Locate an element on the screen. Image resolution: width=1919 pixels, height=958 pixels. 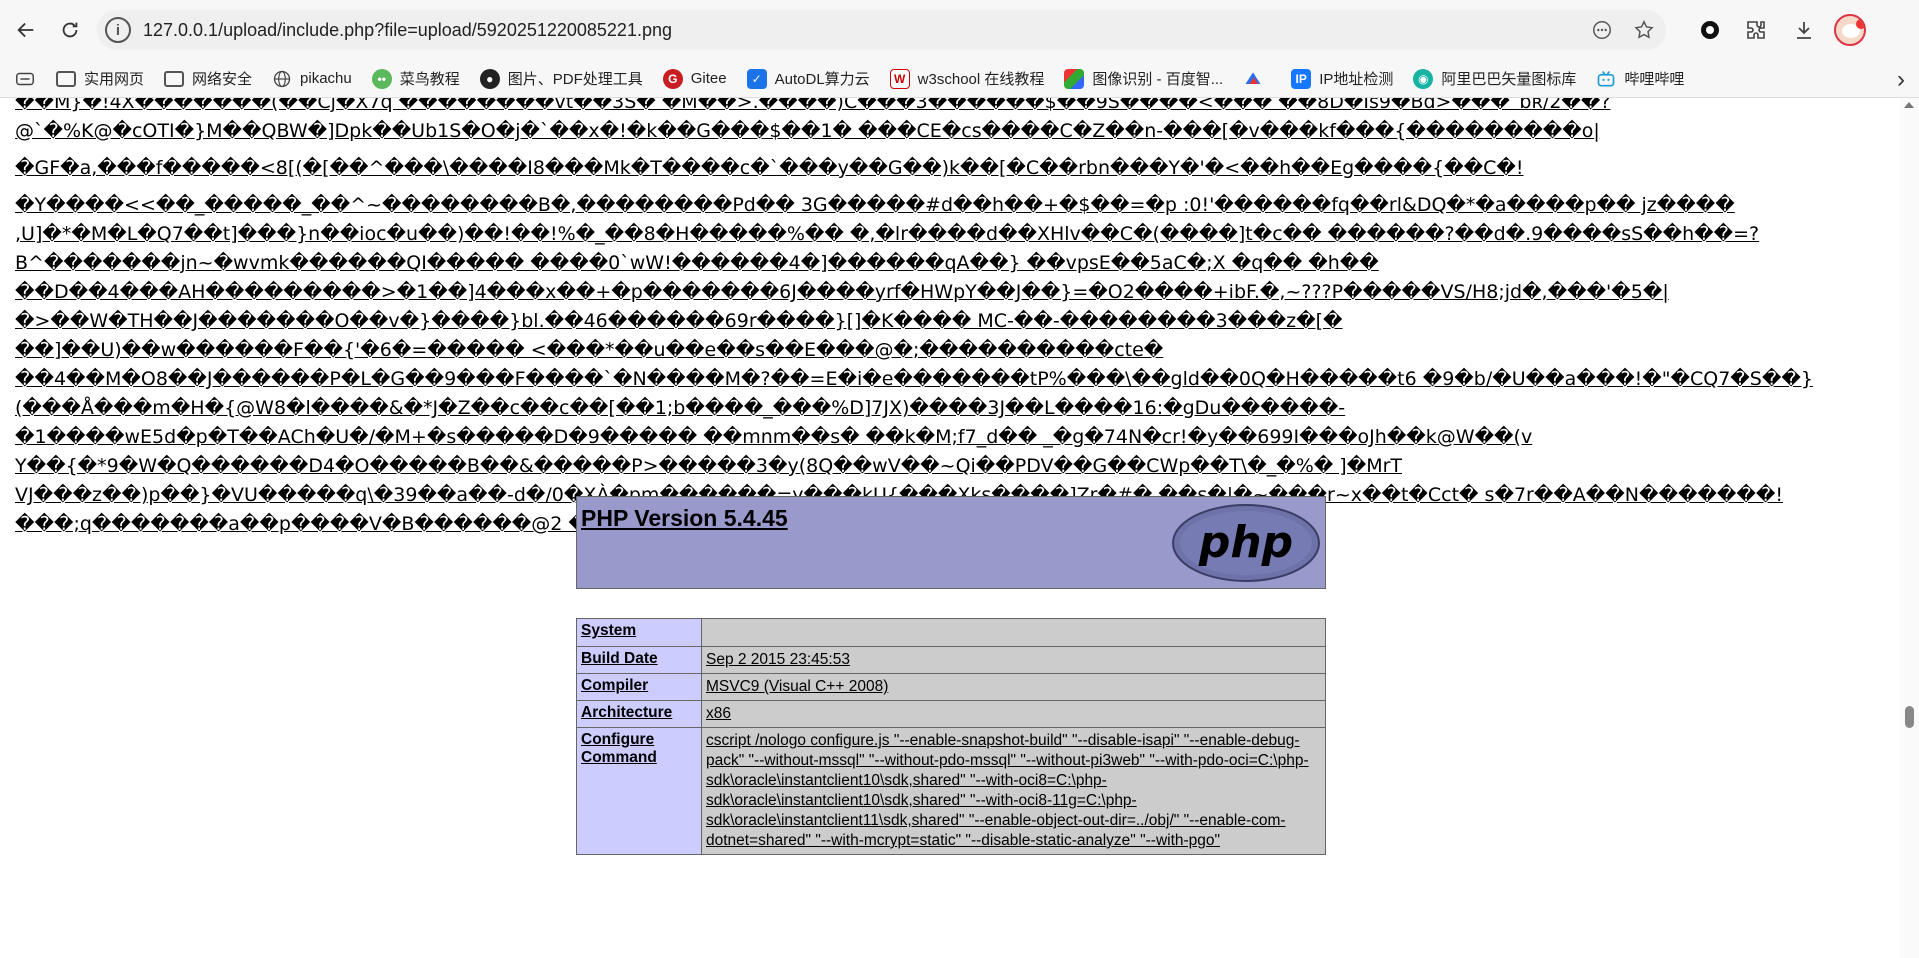
table-row: Build Date Sep 2 2015 23:45:53 is located at coordinates (951, 660).